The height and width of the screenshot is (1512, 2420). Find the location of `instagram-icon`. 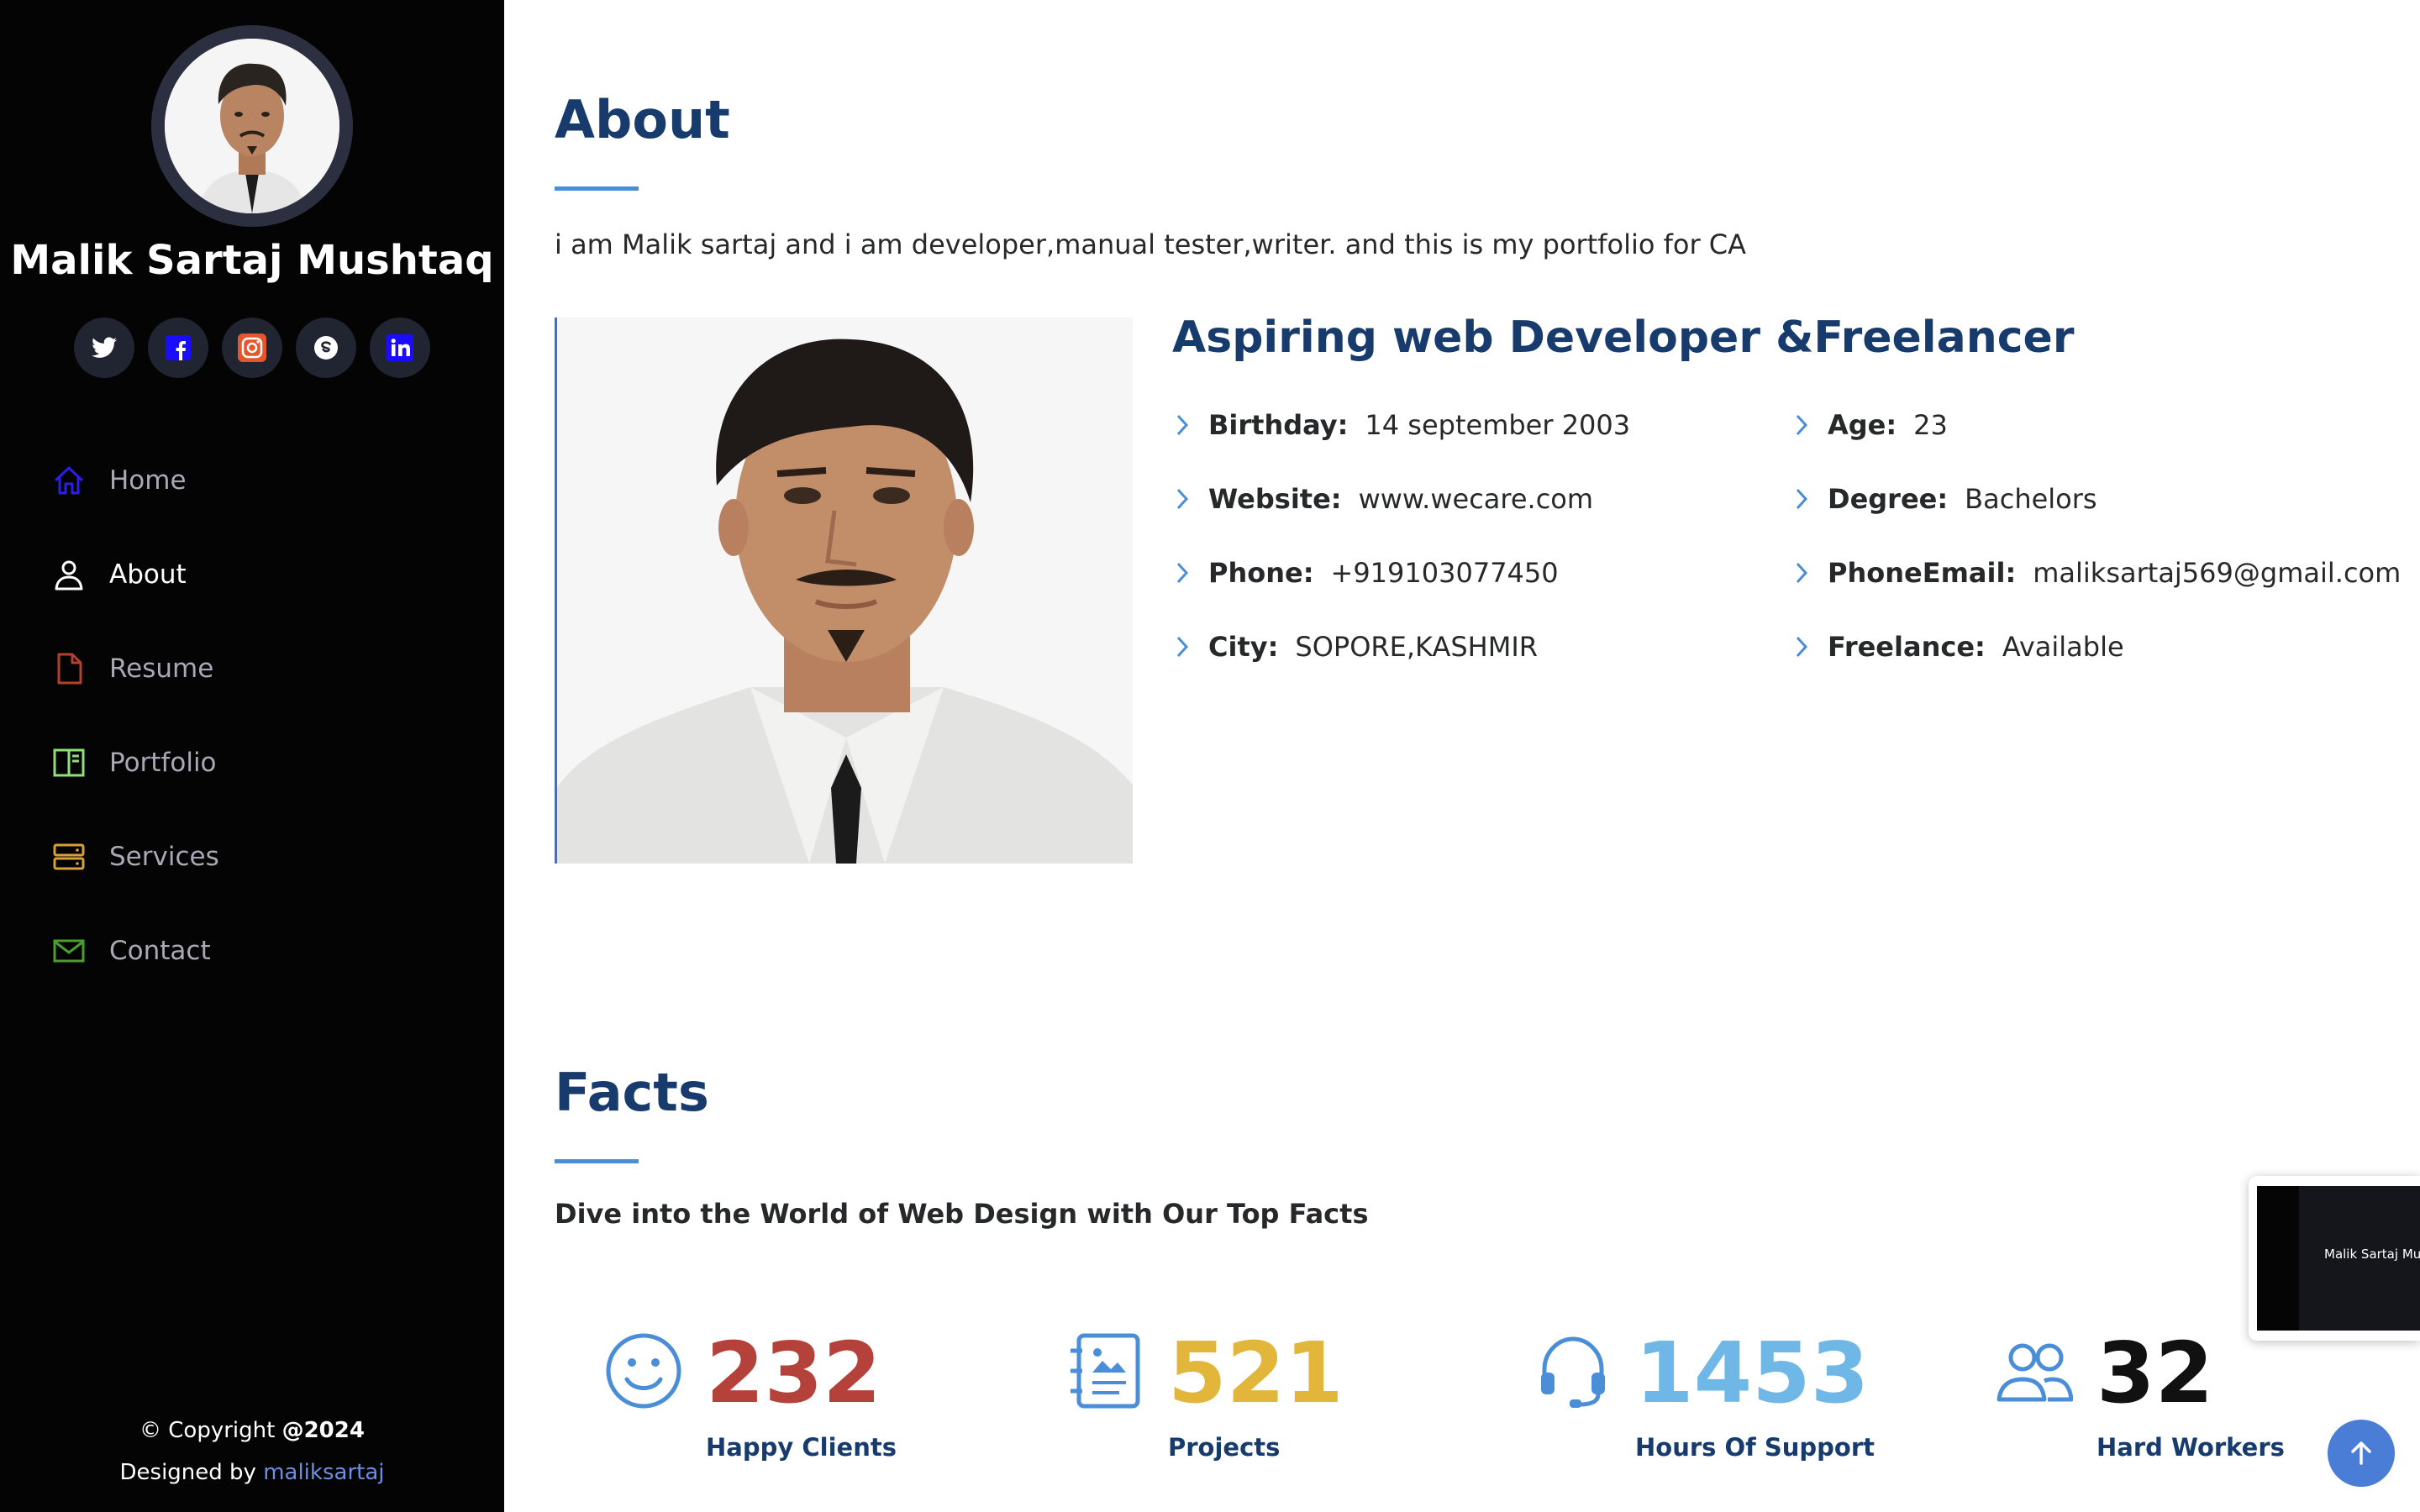

instagram-icon is located at coordinates (252, 347).